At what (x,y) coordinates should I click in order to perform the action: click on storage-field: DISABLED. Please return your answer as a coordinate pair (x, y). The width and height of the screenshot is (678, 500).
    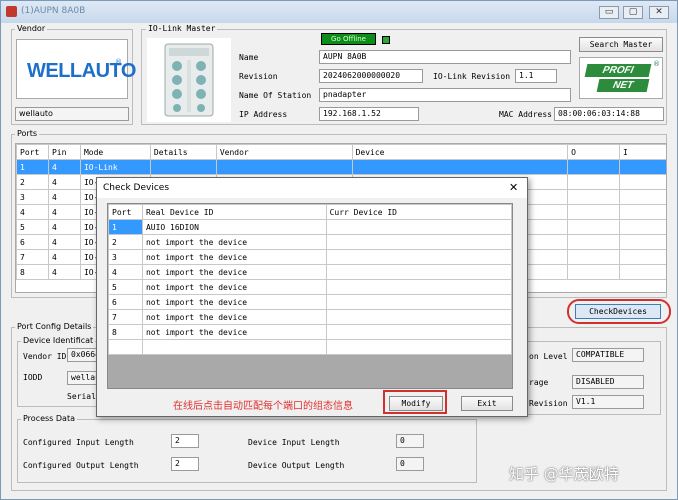
    Looking at the image, I should click on (608, 382).